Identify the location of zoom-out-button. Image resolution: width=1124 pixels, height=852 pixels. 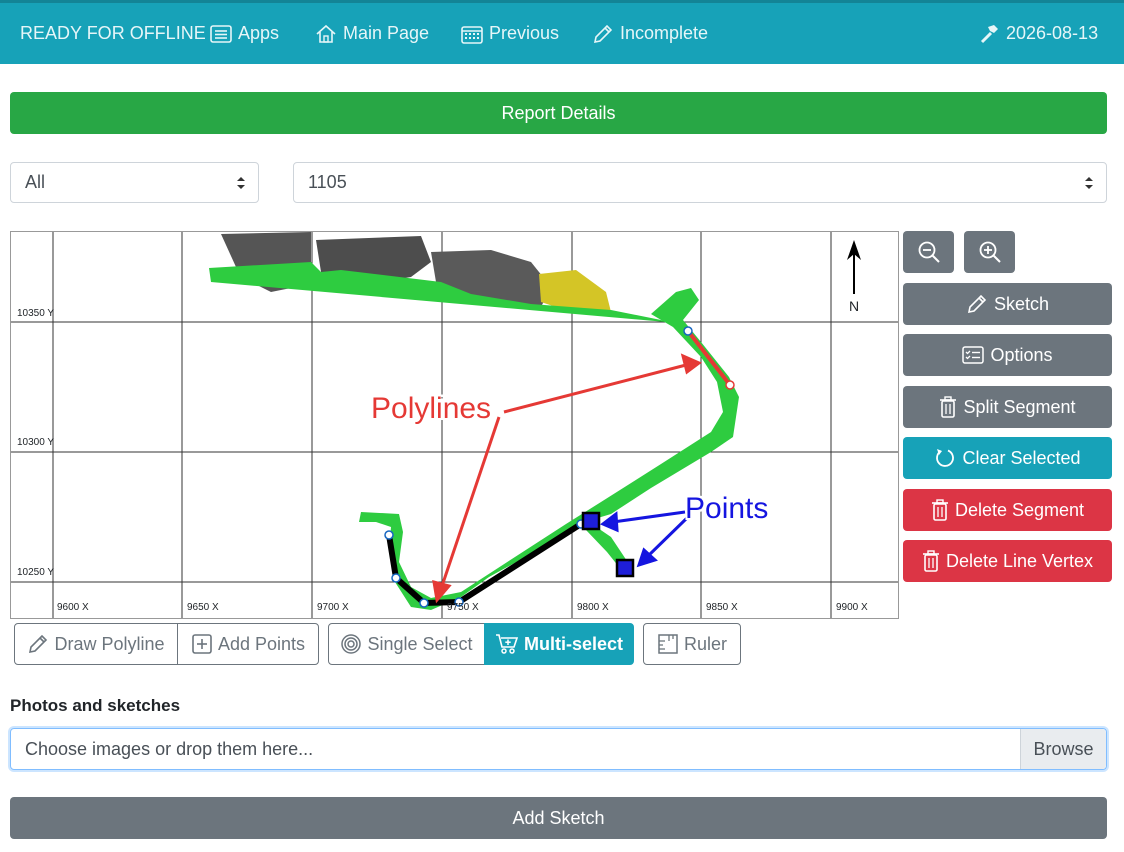
(928, 252).